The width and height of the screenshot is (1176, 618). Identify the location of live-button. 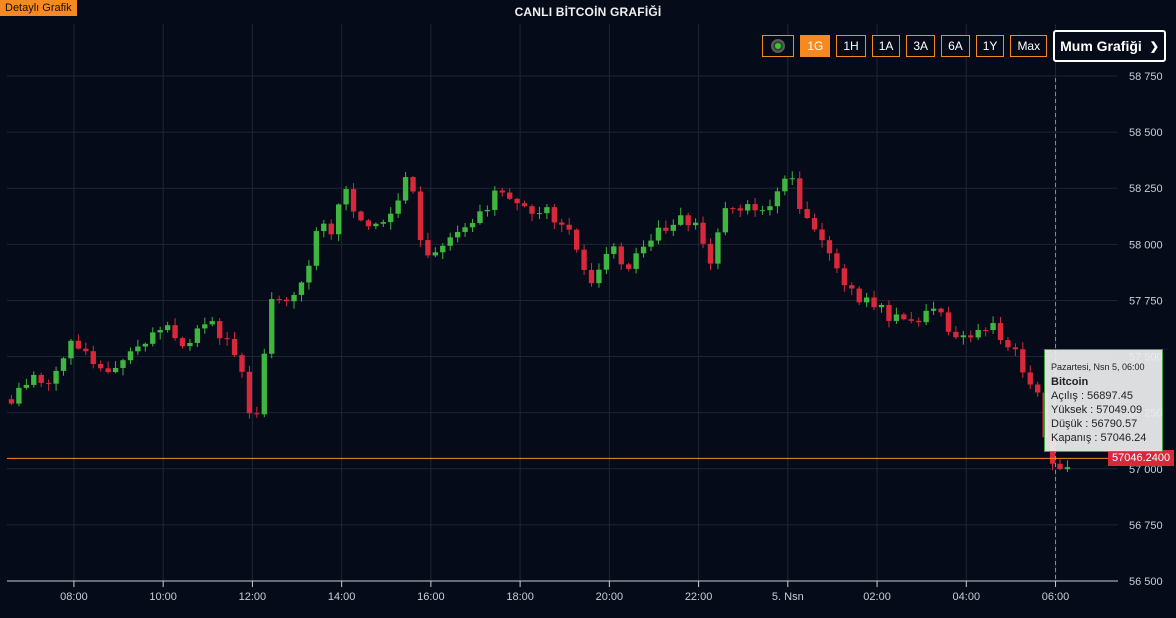
(778, 46).